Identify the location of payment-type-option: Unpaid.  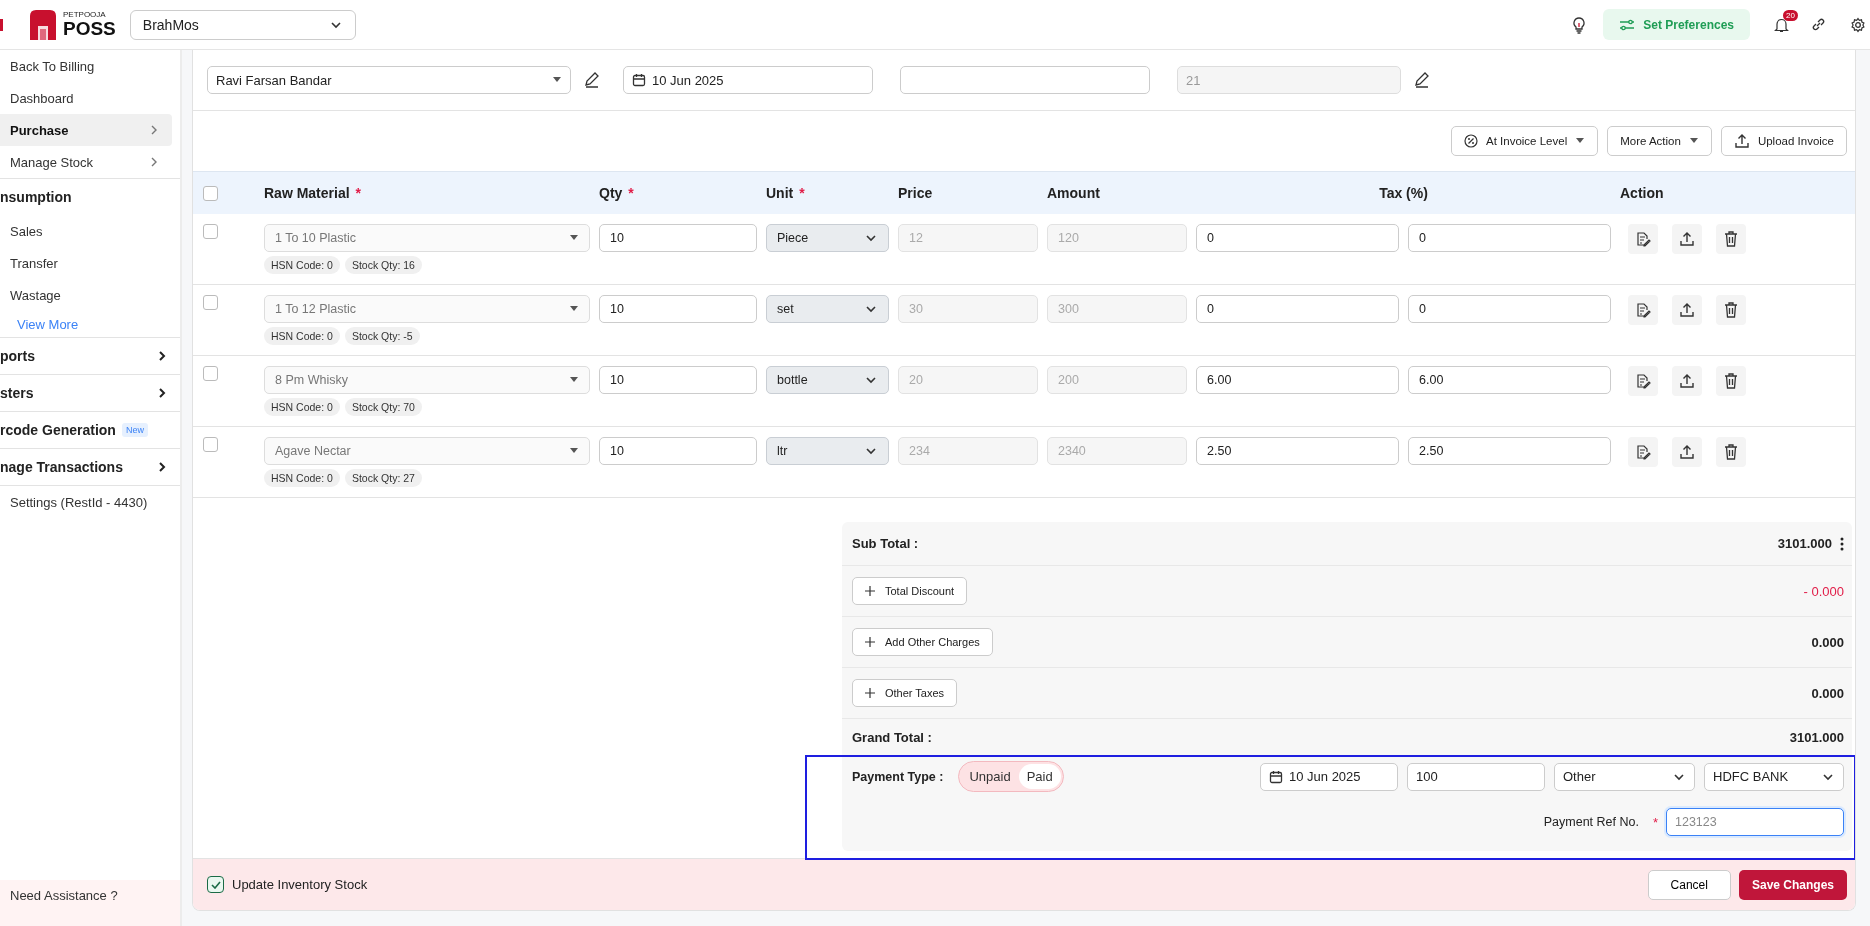
(990, 776).